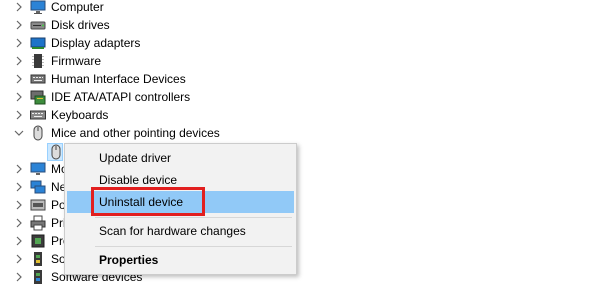 This screenshot has width=600, height=287. Describe the element at coordinates (76, 61) in the screenshot. I see `tree-item-label: Firmware` at that location.